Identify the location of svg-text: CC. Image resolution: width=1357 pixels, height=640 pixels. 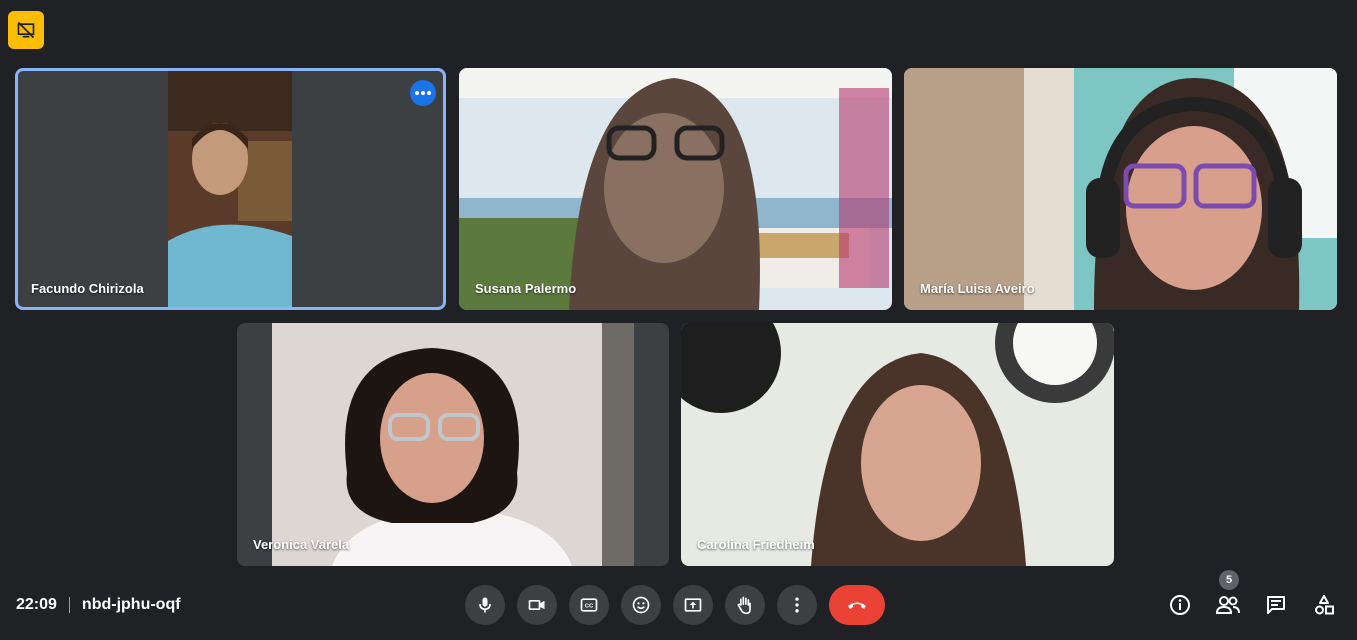
(589, 607).